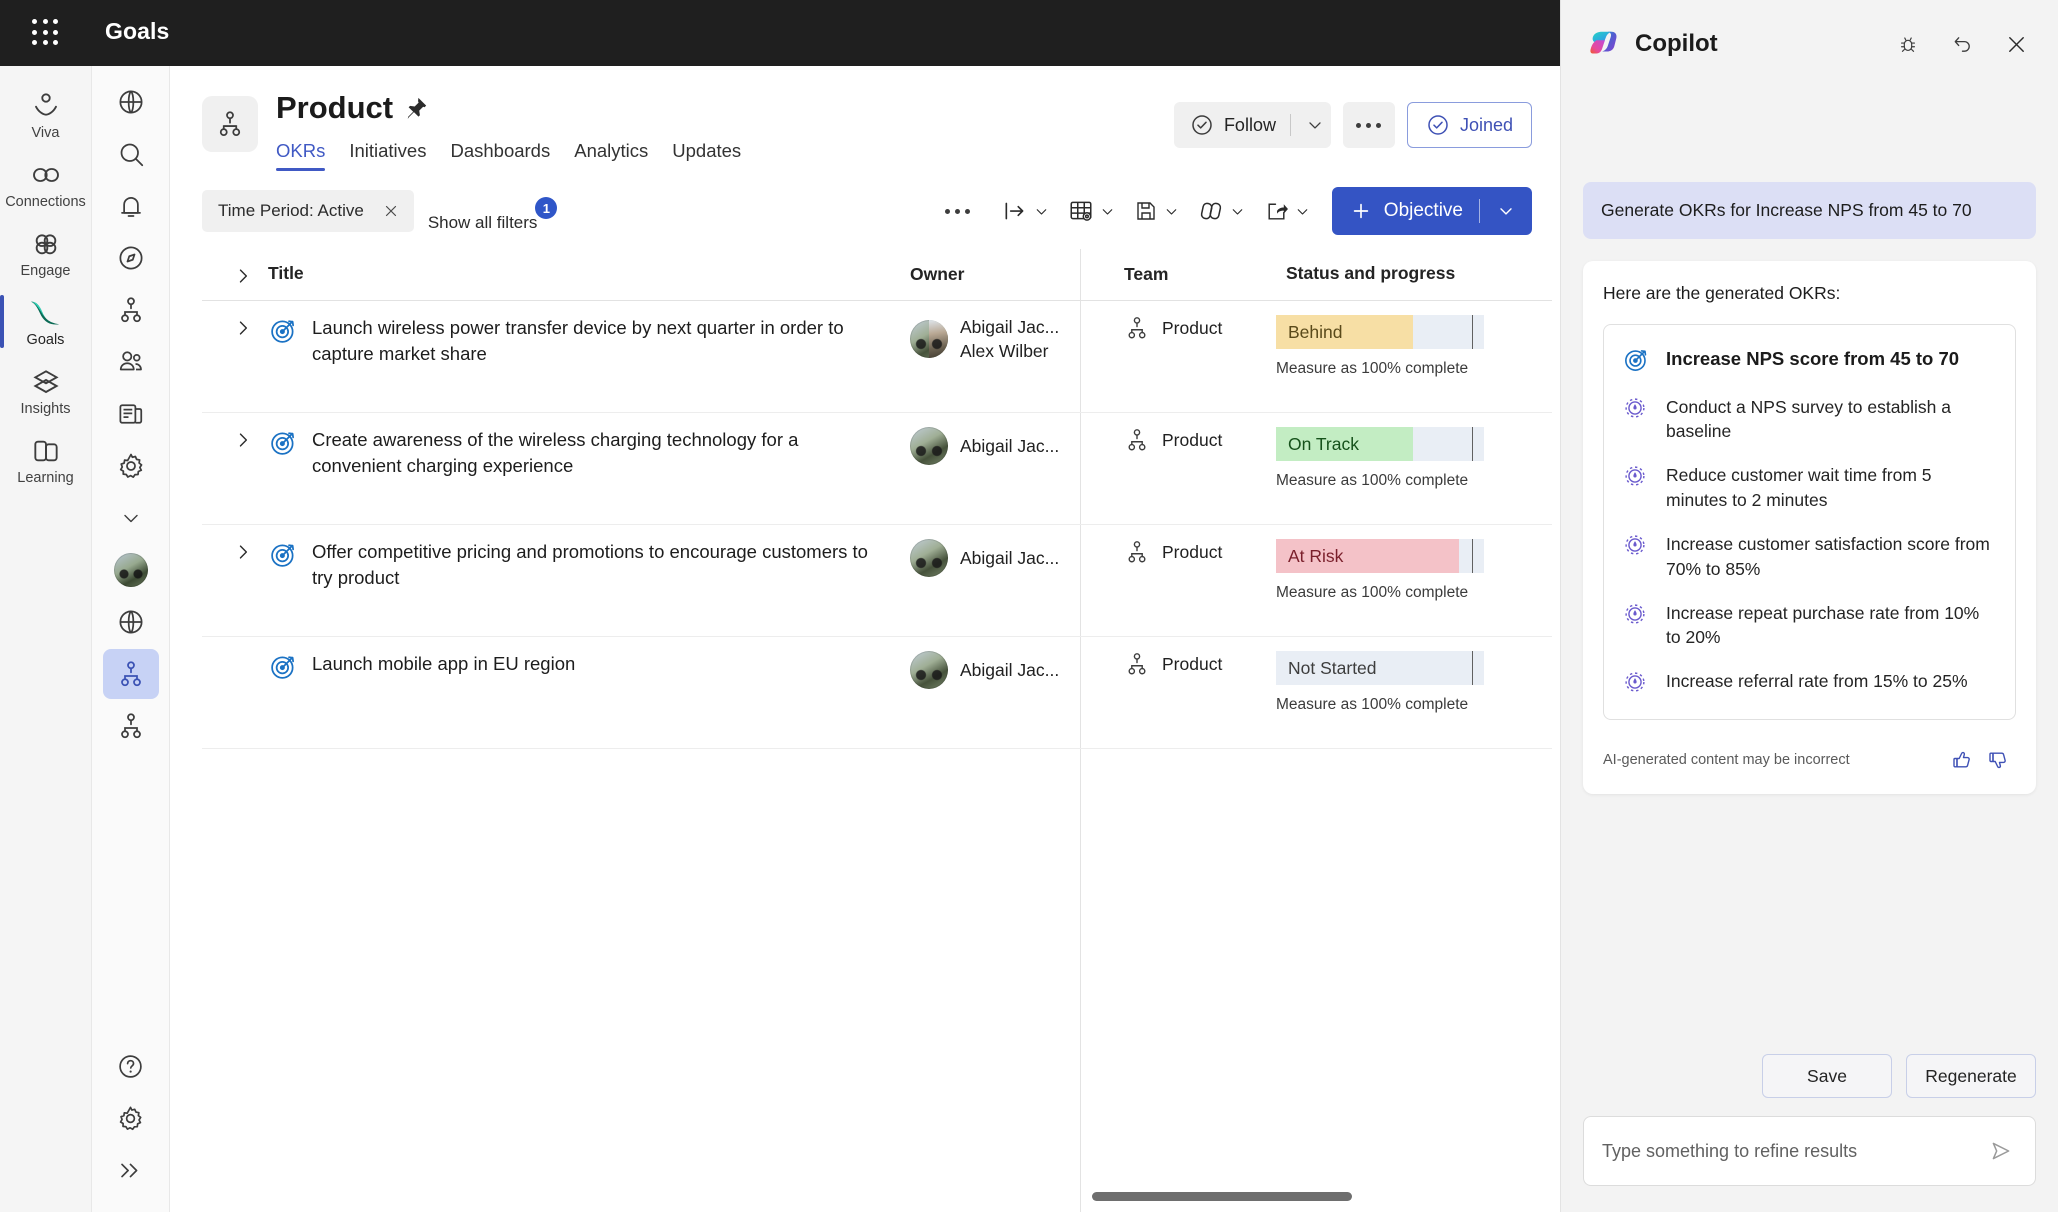 Image resolution: width=2058 pixels, height=1212 pixels. I want to click on cell-title: Launch mobile app in EU region, so click(547, 666).